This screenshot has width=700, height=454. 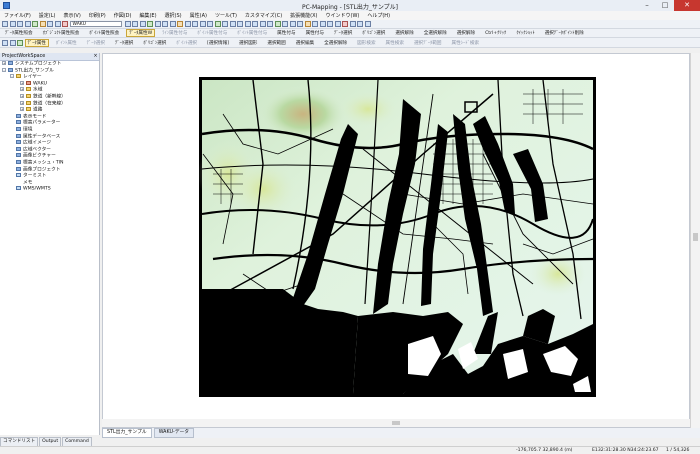 I want to click on tree-item: WMS/WMTS, so click(x=49, y=189).